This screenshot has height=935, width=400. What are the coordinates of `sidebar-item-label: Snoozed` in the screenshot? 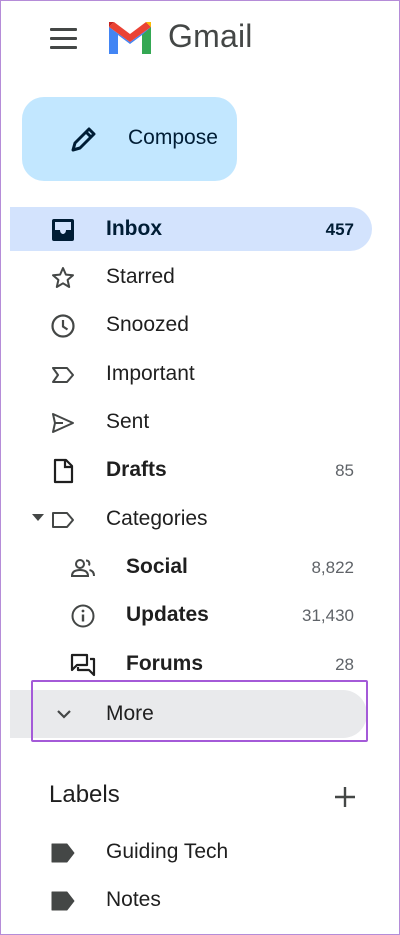 It's located at (147, 324).